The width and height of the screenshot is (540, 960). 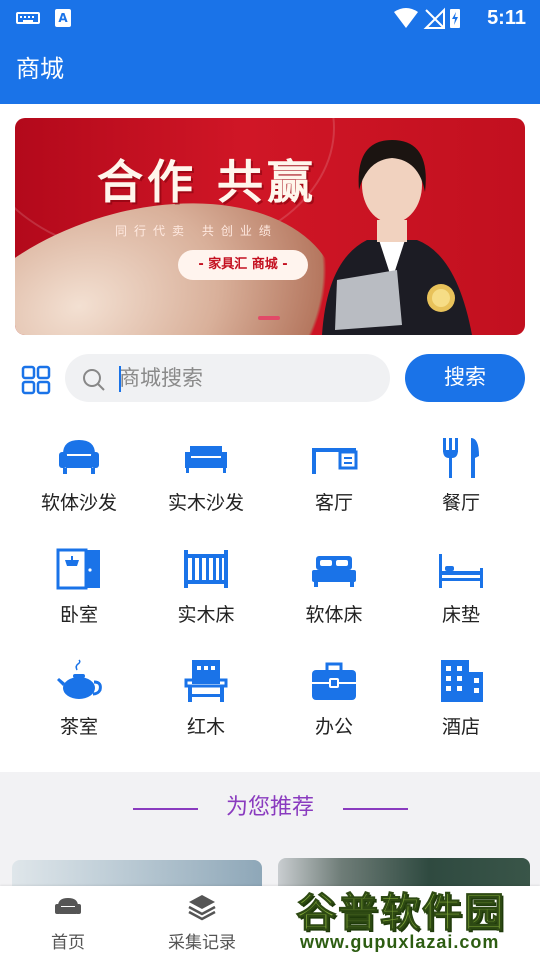 What do you see at coordinates (68, 906) in the screenshot?
I see `home-sofa-icon` at bounding box center [68, 906].